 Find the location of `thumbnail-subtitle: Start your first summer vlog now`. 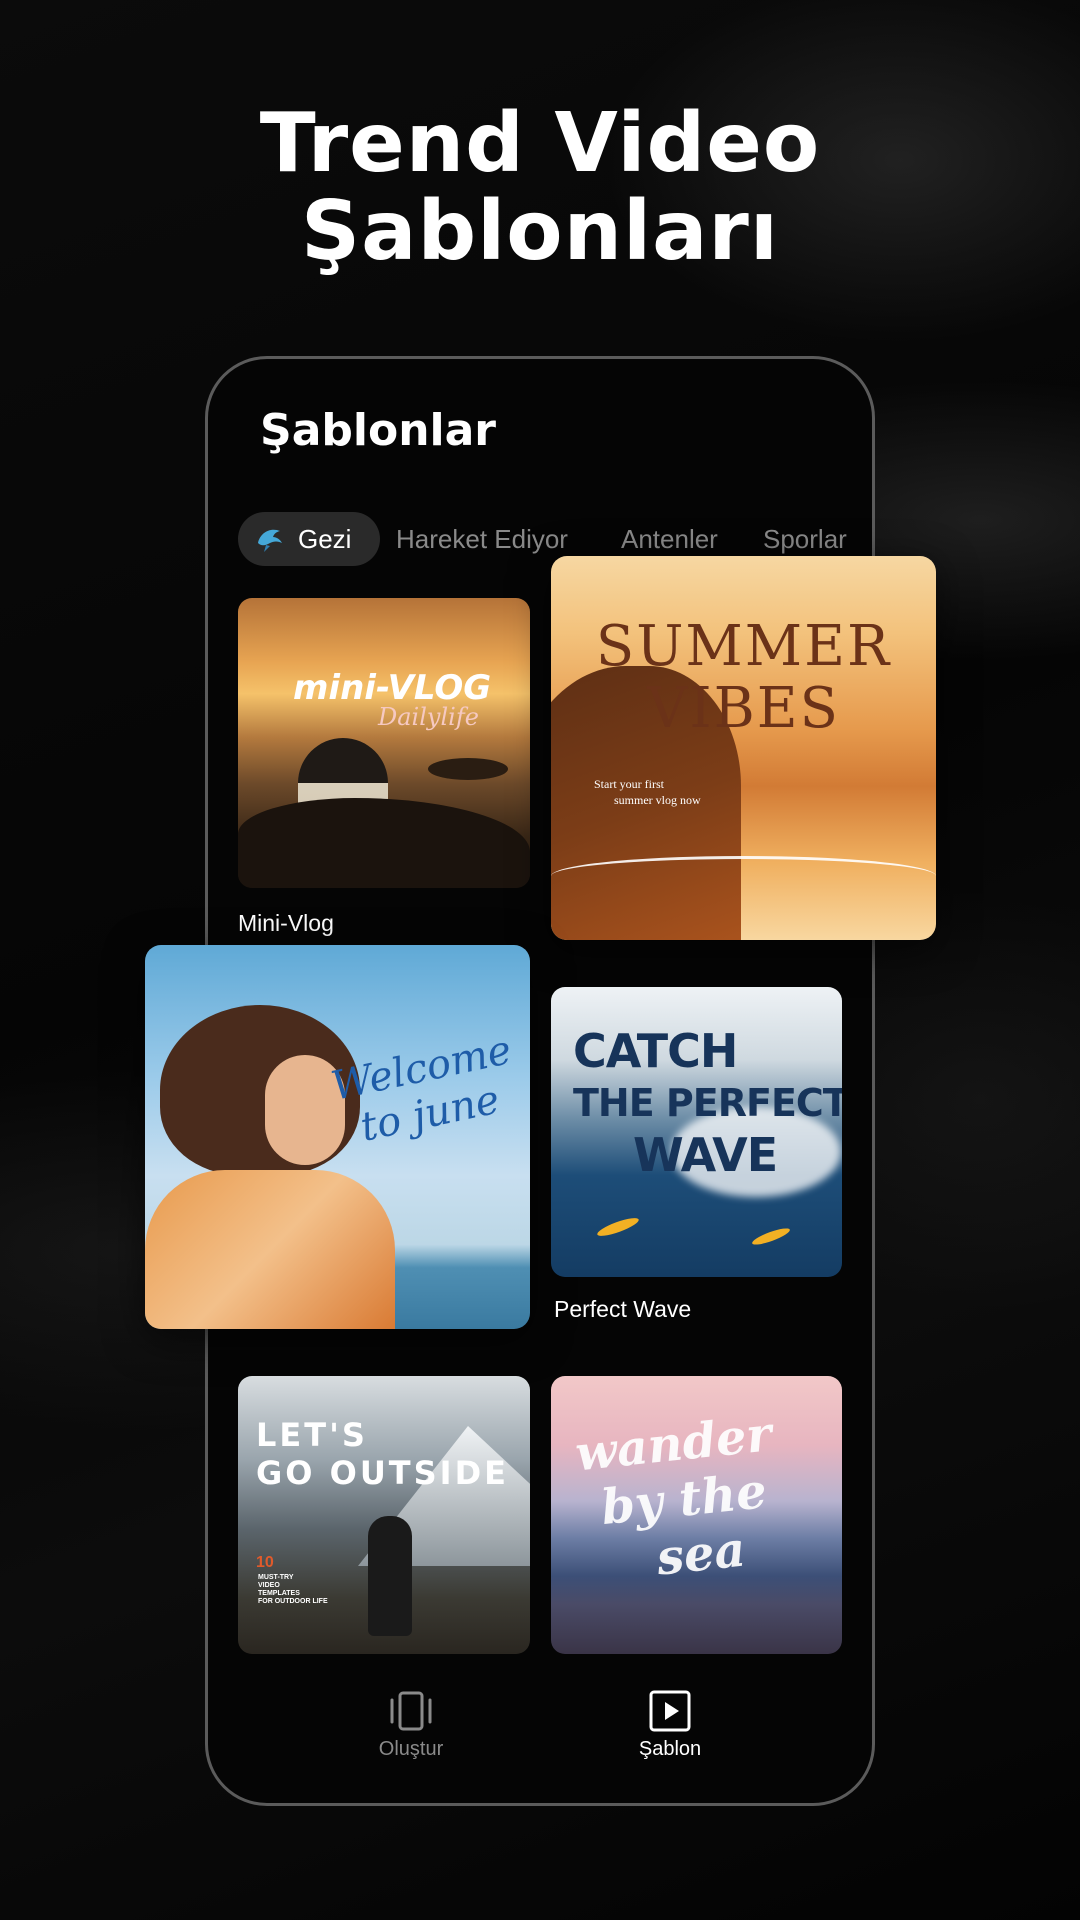

thumbnail-subtitle: Start your first summer vlog now is located at coordinates (647, 792).